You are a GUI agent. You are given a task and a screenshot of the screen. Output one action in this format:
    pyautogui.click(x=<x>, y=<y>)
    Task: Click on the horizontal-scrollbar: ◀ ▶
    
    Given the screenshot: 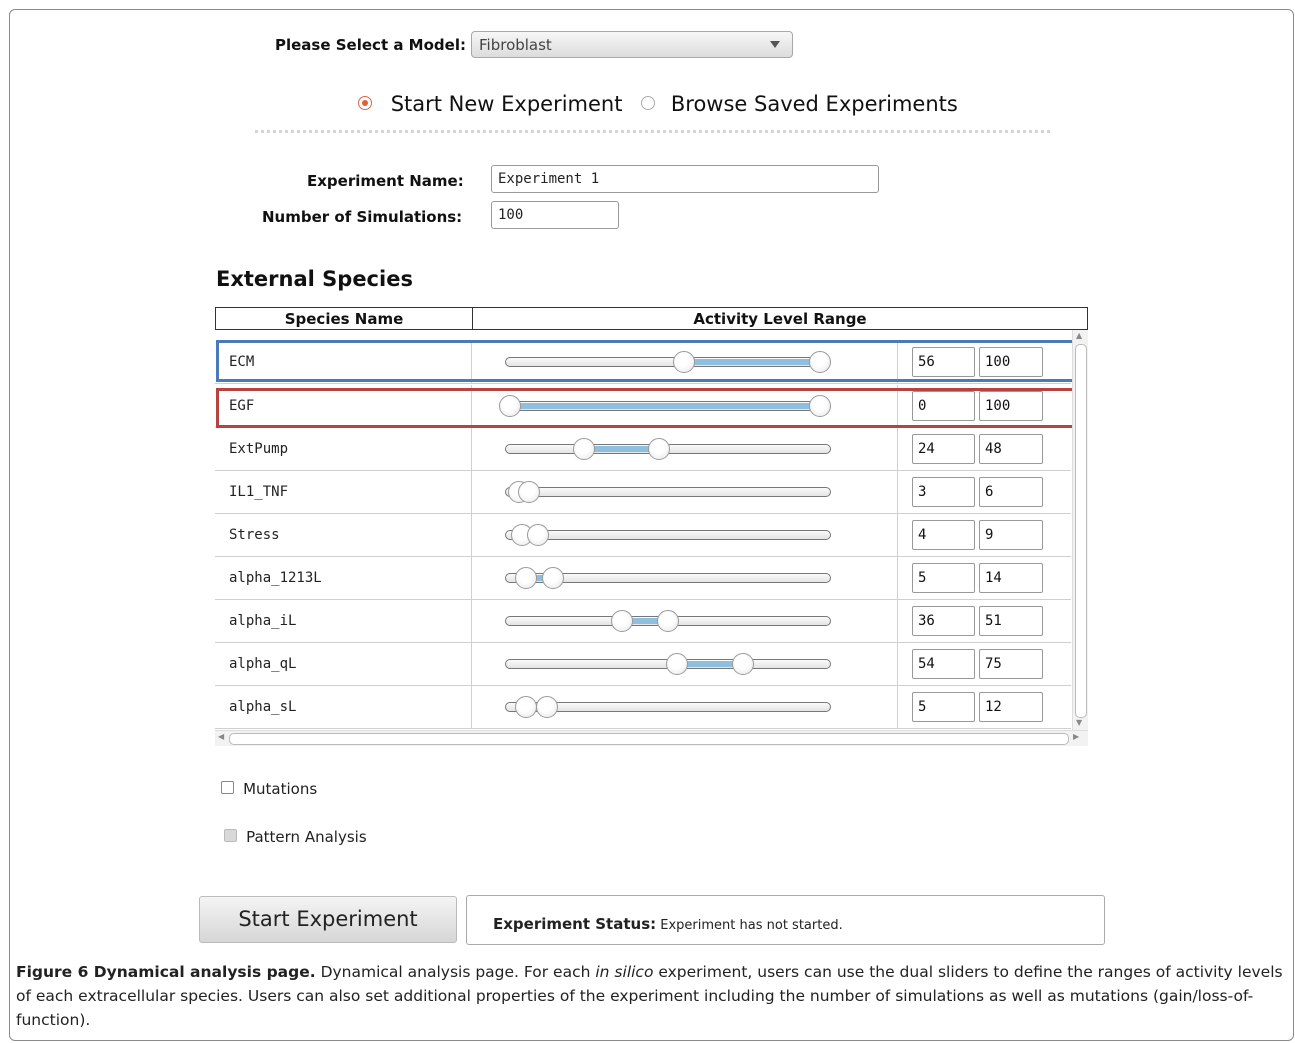 What is the action you would take?
    pyautogui.click(x=651, y=738)
    